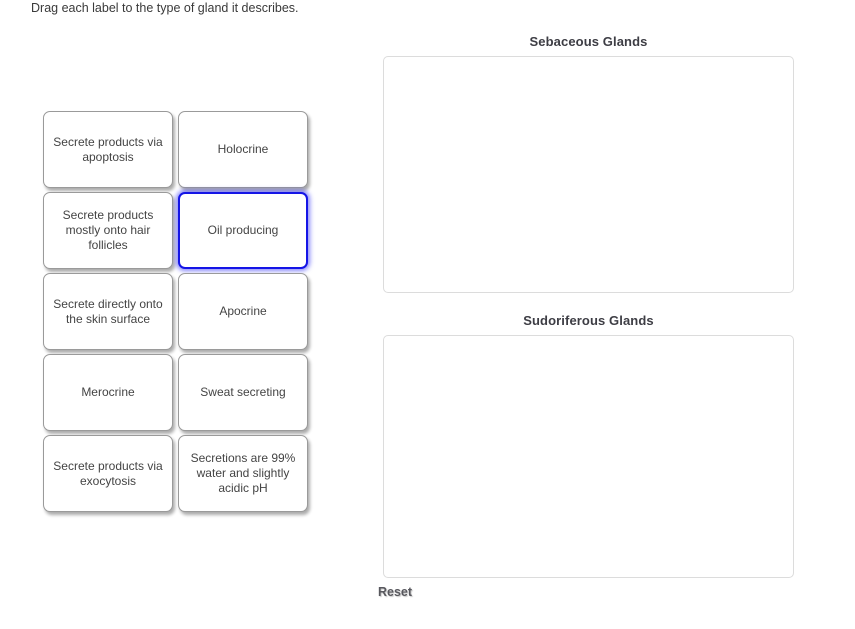 This screenshot has width=855, height=629. I want to click on drop-zone-title-sudoriferous: Sudoriferous Glands, so click(588, 320).